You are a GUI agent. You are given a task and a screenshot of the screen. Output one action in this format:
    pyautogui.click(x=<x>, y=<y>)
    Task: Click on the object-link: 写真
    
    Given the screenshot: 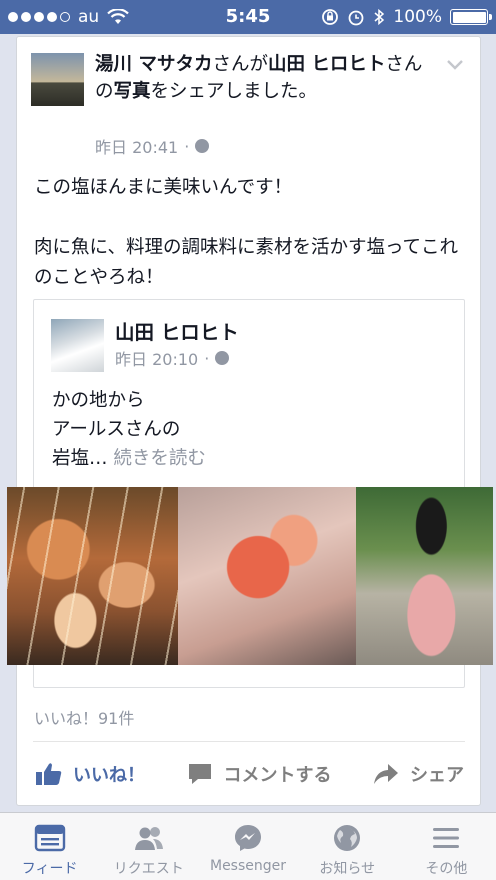 What is the action you would take?
    pyautogui.click(x=132, y=91)
    